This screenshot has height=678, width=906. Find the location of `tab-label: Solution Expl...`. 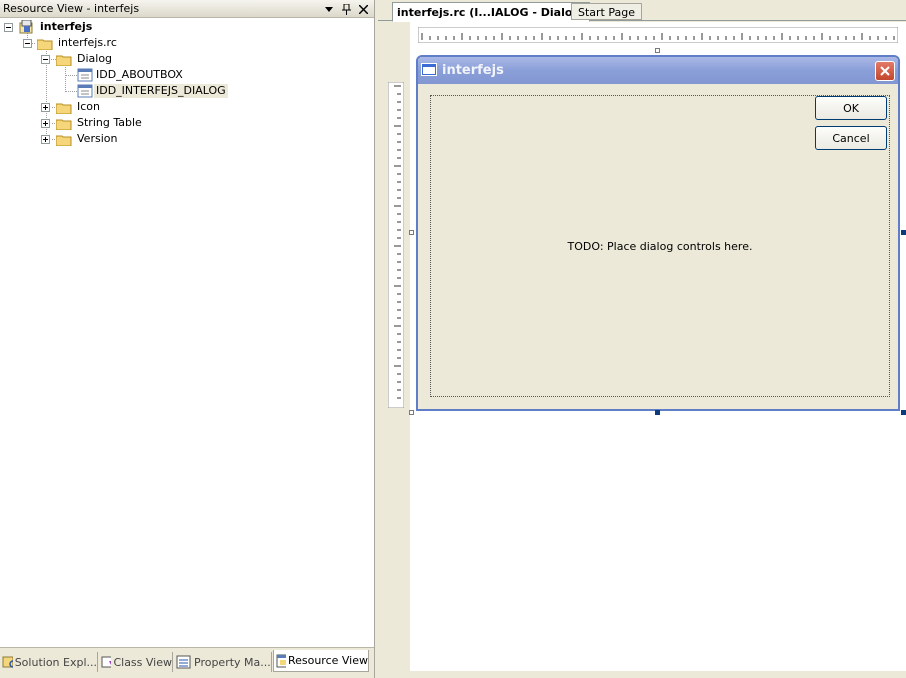

tab-label: Solution Expl... is located at coordinates (55, 662).